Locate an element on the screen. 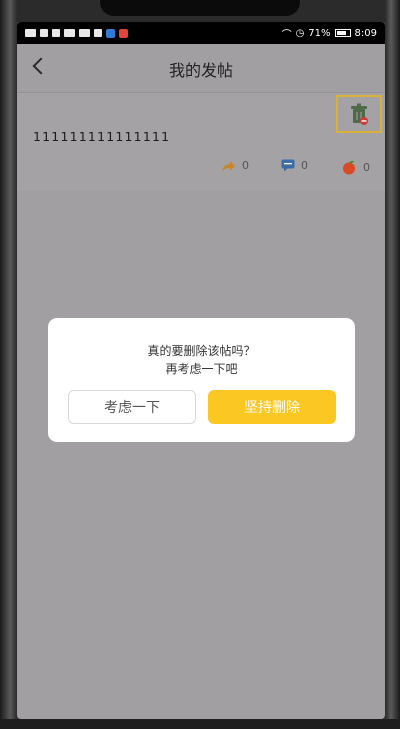 This screenshot has width=400, height=729. cloud-icon is located at coordinates (98, 33).